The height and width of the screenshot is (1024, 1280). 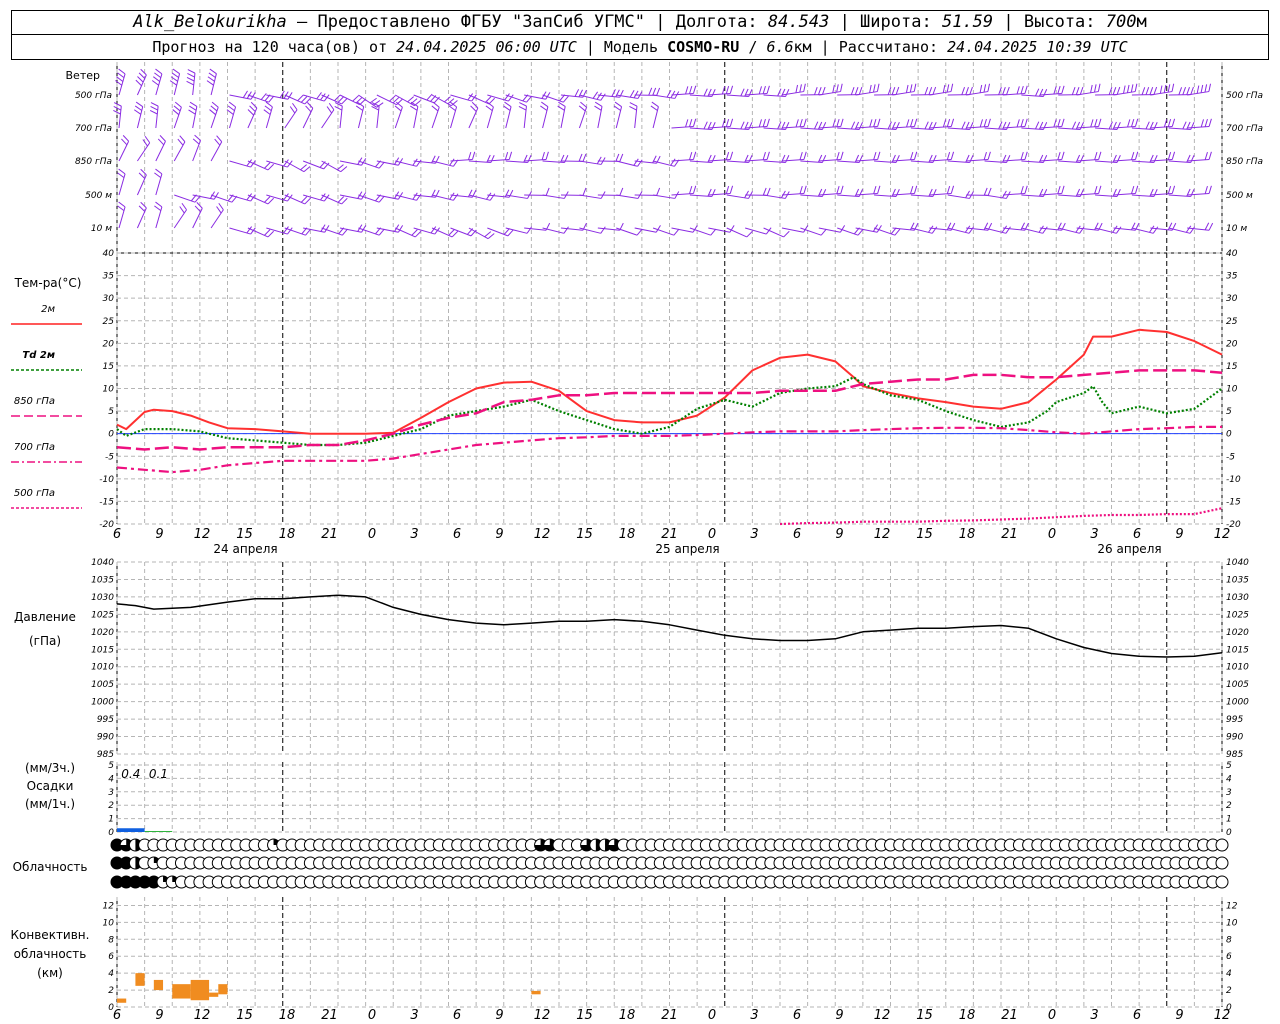 I want to click on precip-tick-right: 1, so click(x=1229, y=820).